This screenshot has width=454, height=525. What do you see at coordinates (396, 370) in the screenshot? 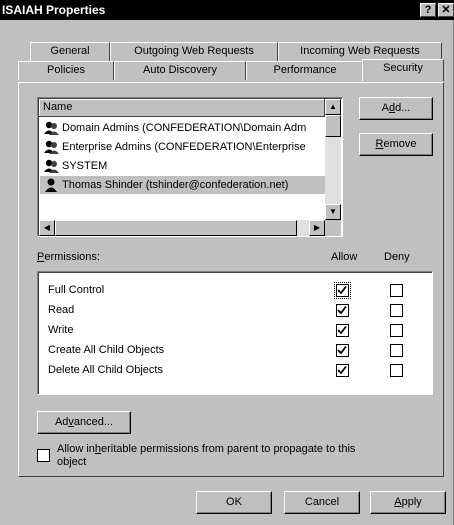
I see `delete-child-deny-checkbox` at bounding box center [396, 370].